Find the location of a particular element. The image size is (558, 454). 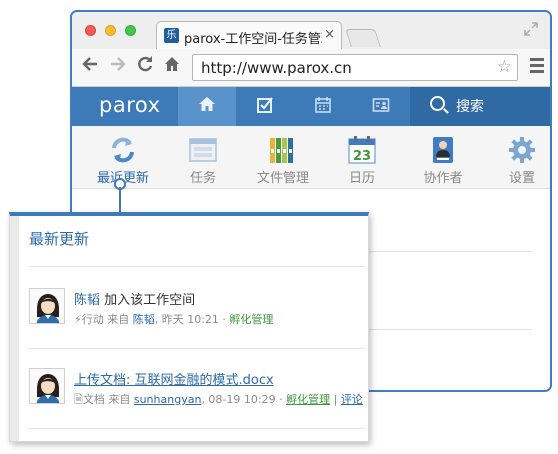

browser-toolbar: http://www.parox.cn ☆ is located at coordinates (311, 68).